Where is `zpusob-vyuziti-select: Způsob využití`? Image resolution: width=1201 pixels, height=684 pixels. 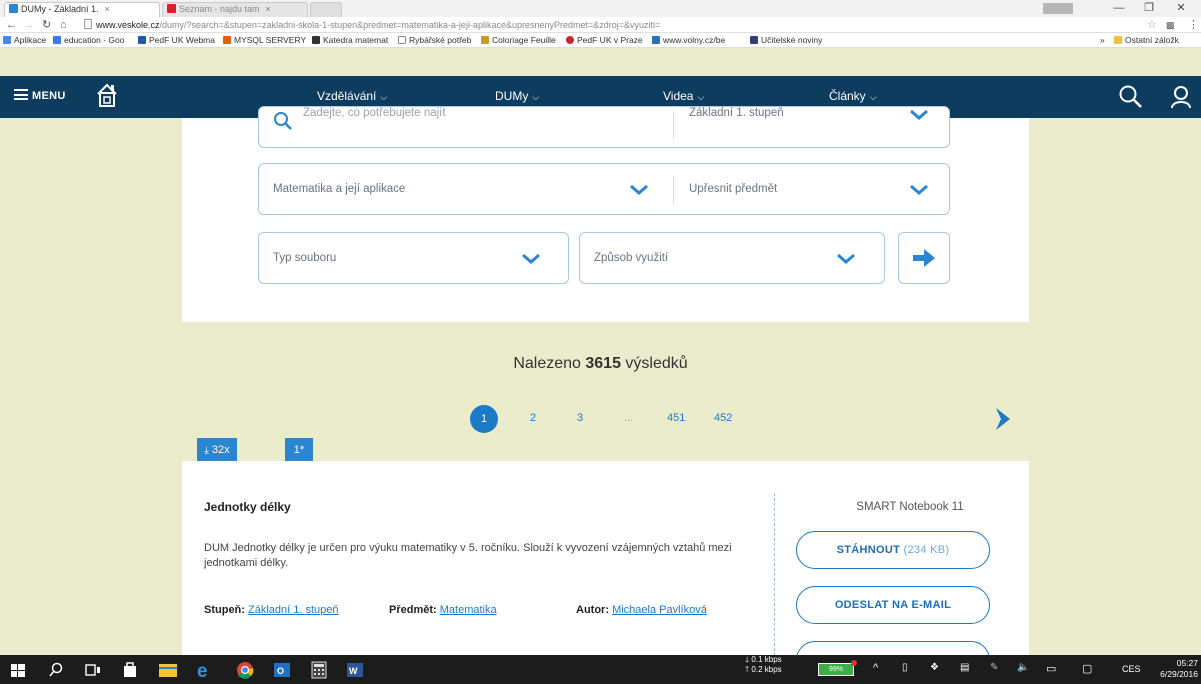 zpusob-vyuziti-select: Způsob využití is located at coordinates (631, 258).